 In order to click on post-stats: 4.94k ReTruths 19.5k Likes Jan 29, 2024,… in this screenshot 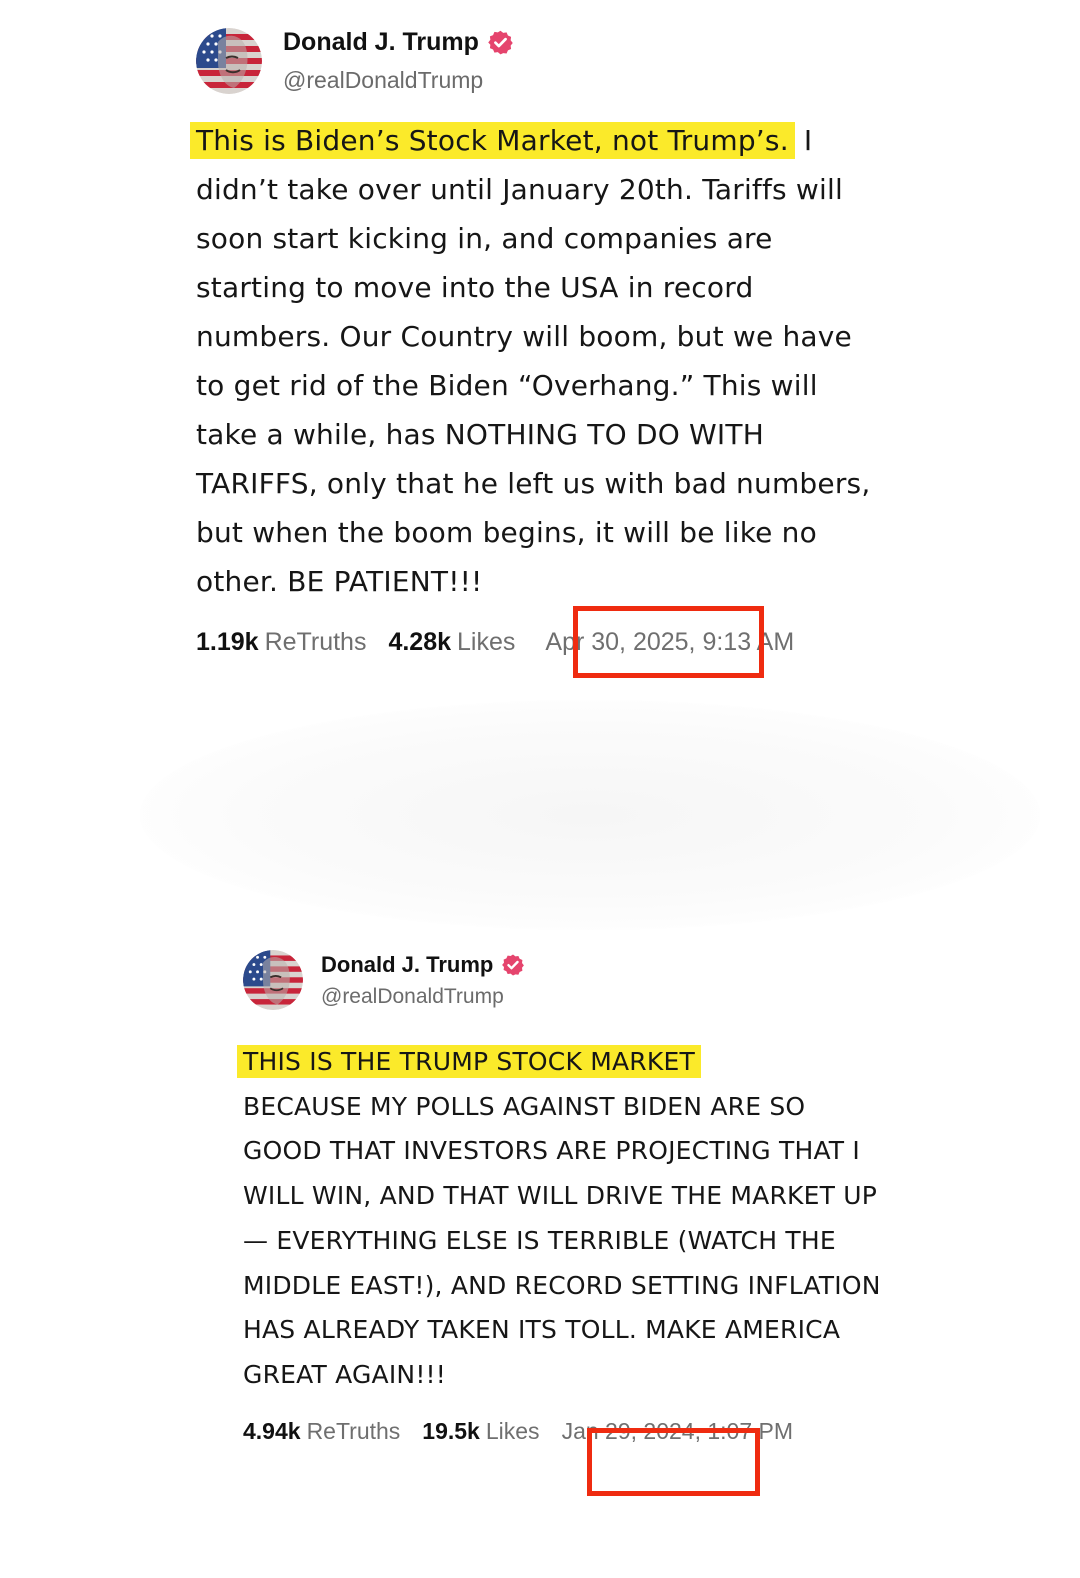, I will do `click(563, 1431)`.